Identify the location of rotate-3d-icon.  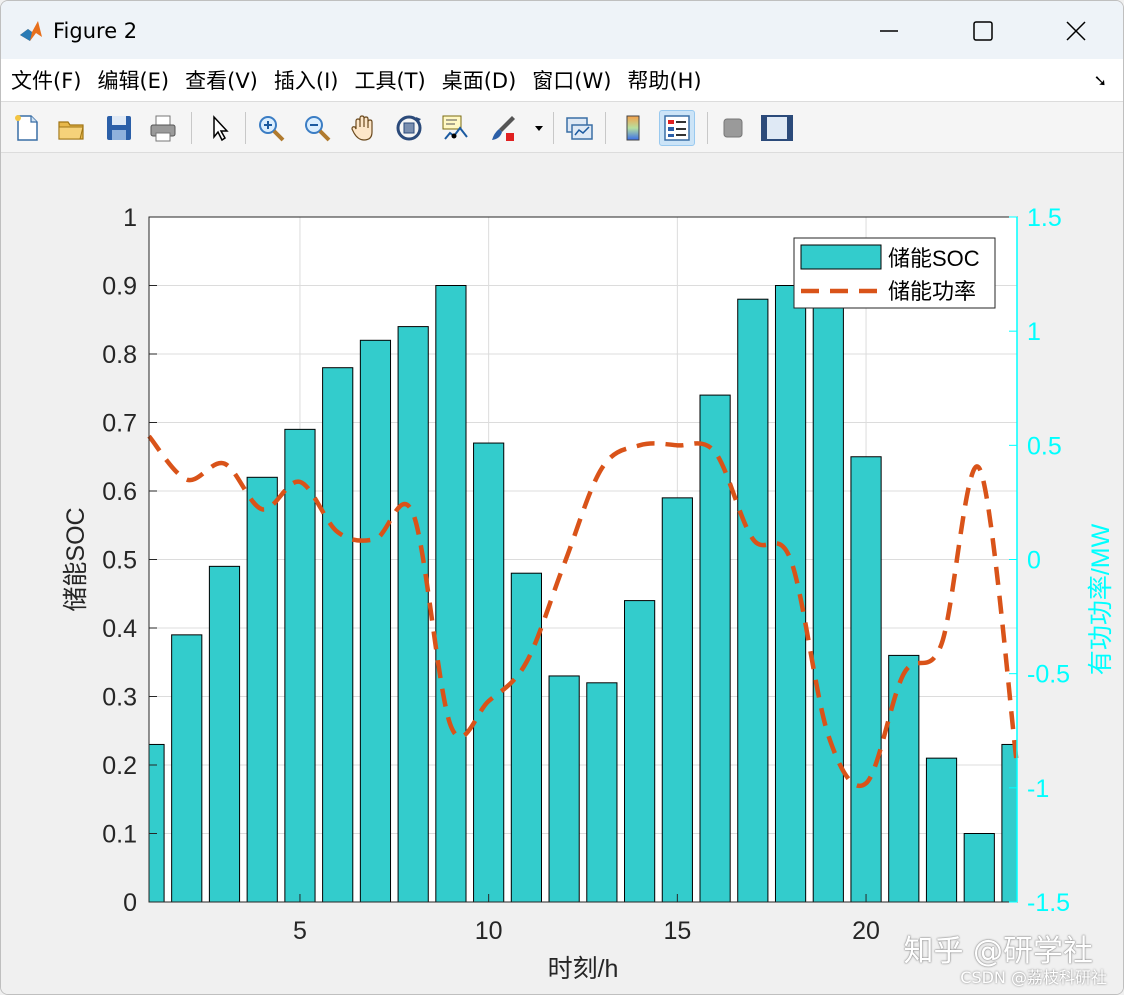
(409, 128).